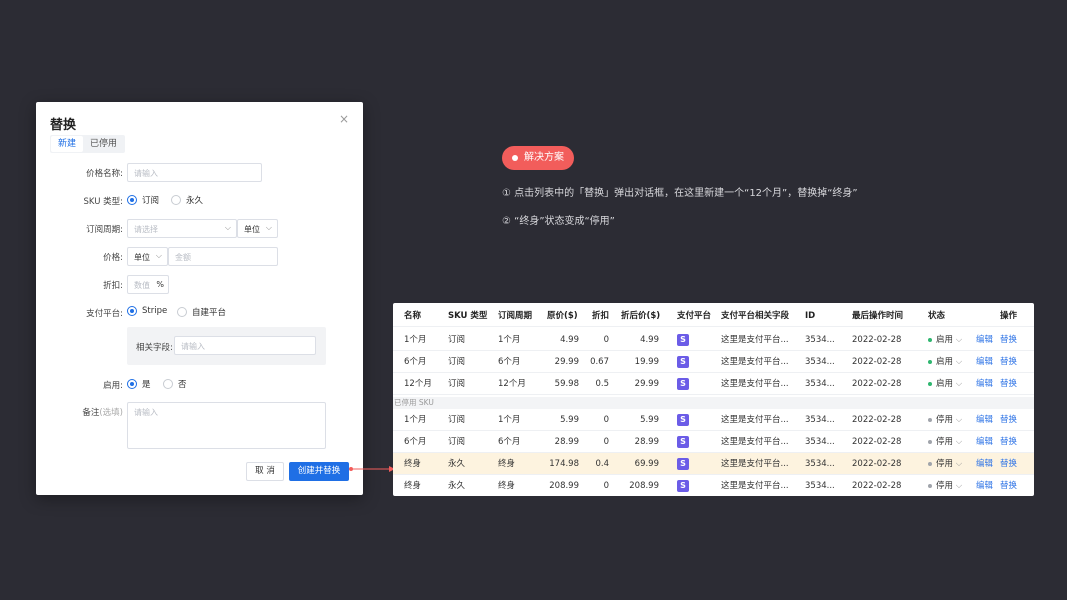 This screenshot has width=1067, height=600. Describe the element at coordinates (641, 316) in the screenshot. I see `header-final-price: 折后价($)` at that location.